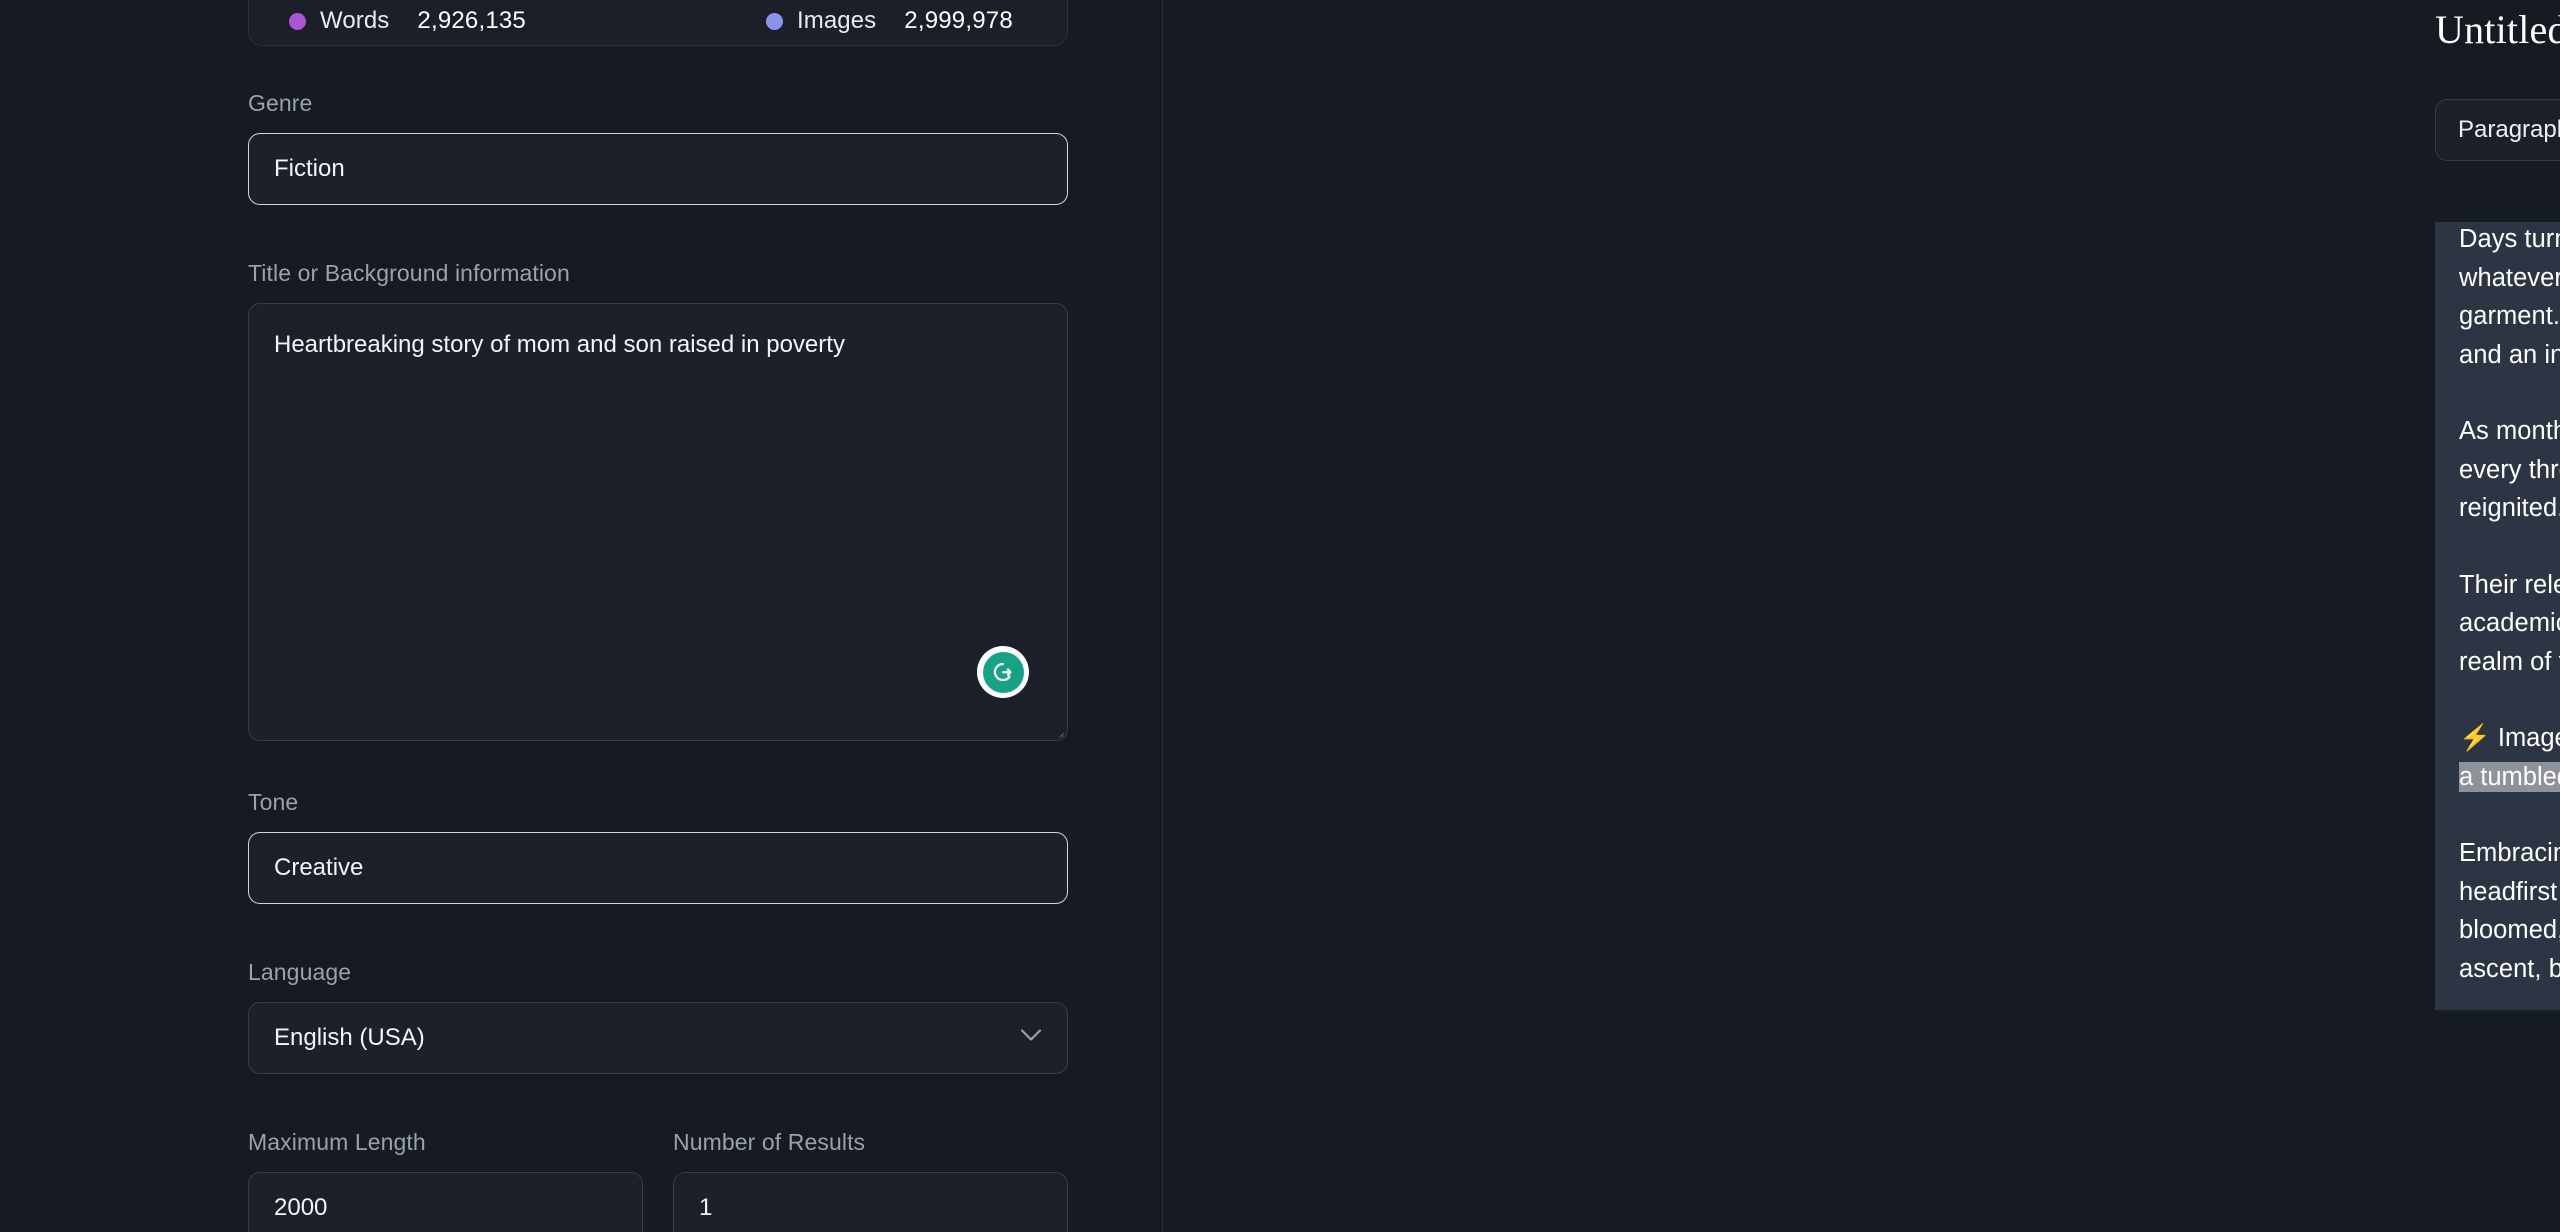 The image size is (2560, 1232). I want to click on stat-words-value: 2,926,135, so click(471, 20).